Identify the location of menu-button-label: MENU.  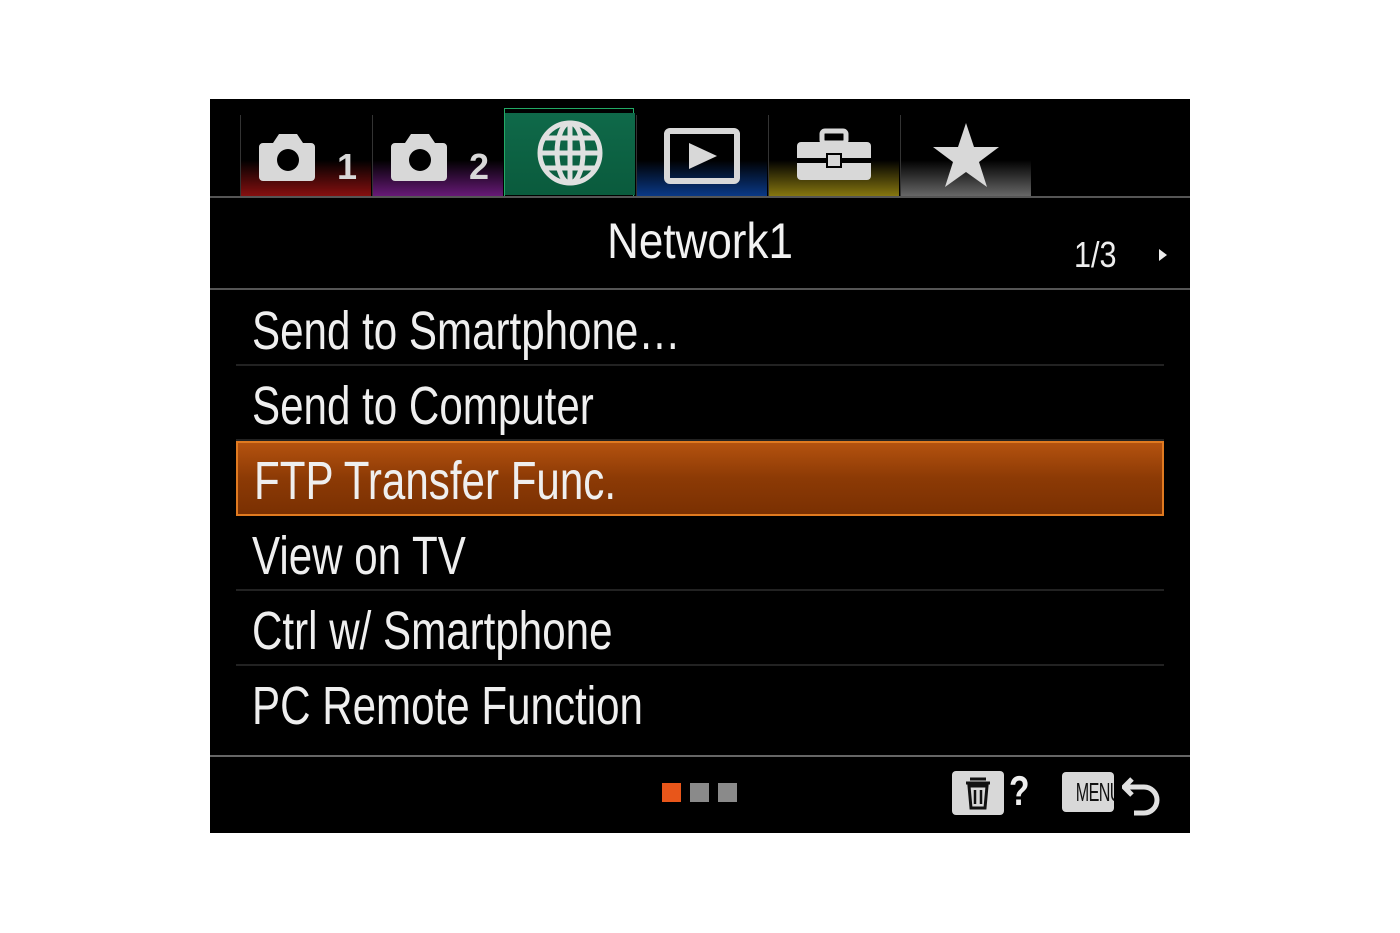
(1094, 792).